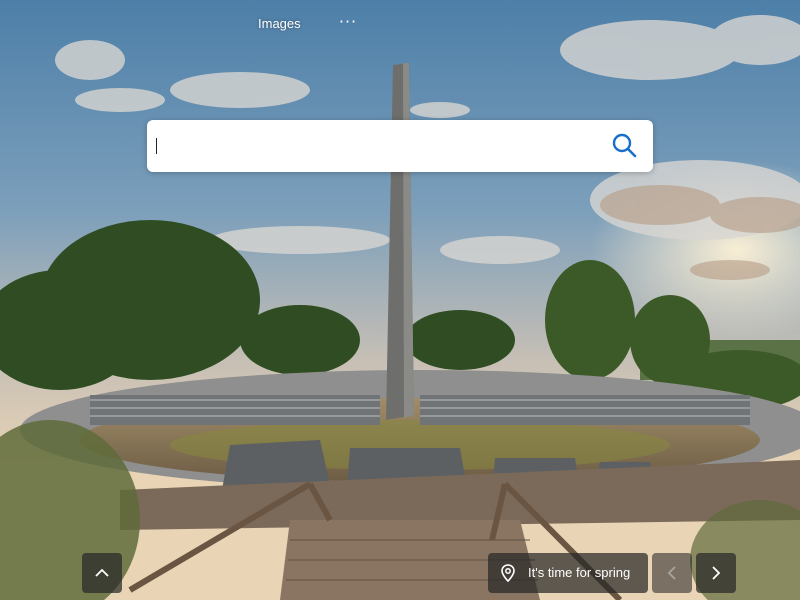  I want to click on search-input, so click(379, 147).